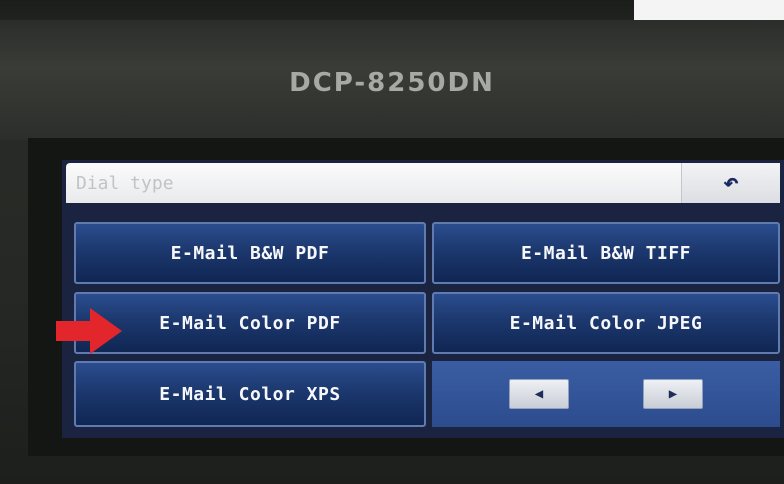 This screenshot has height=484, width=784. I want to click on display-bar: Dial type ↶, so click(423, 183).